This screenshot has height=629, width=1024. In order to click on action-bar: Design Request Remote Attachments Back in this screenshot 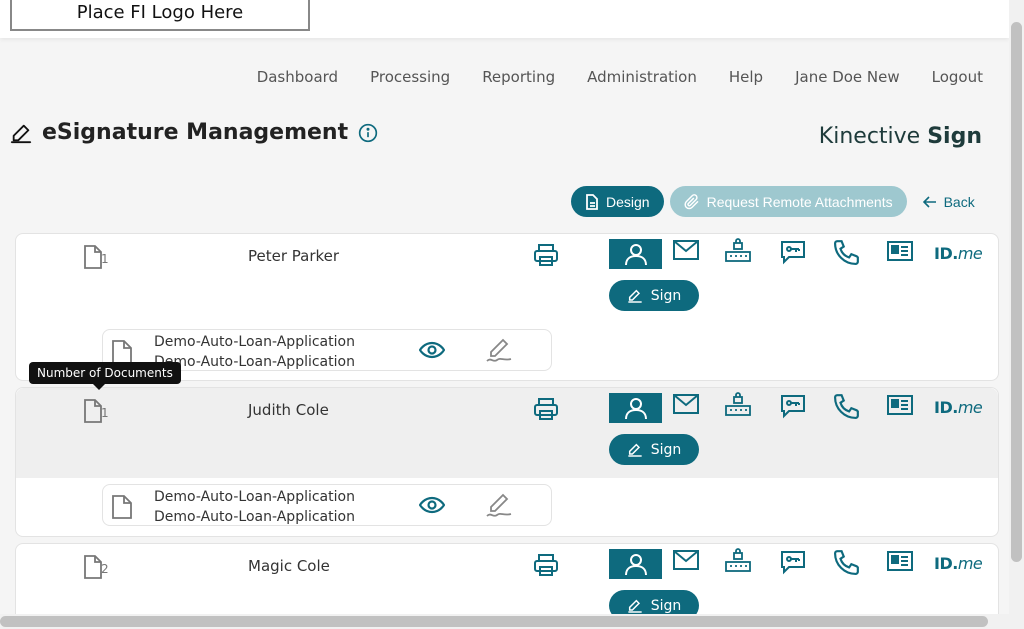, I will do `click(778, 201)`.